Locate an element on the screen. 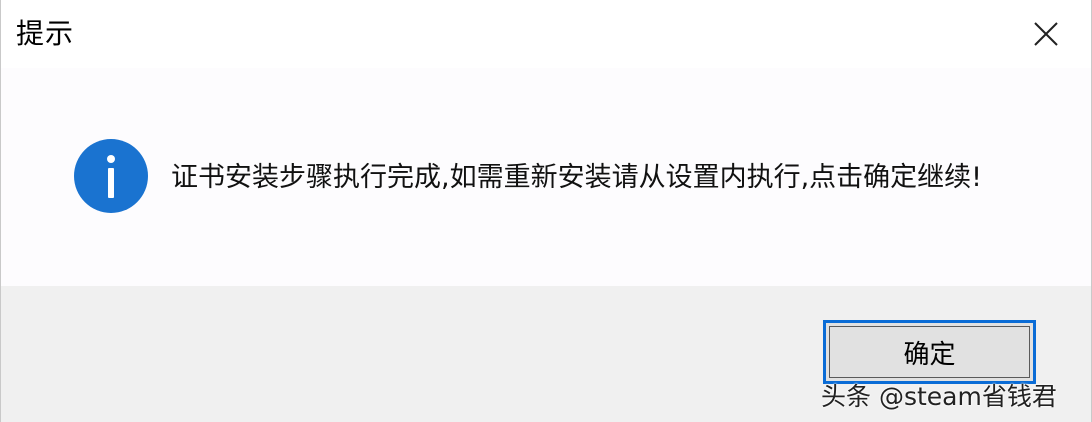 The height and width of the screenshot is (422, 1092). dialog-message: 证书安装步骤执行完成,如需重新安装请从设置内执行,点击确定继续! is located at coordinates (576, 177).